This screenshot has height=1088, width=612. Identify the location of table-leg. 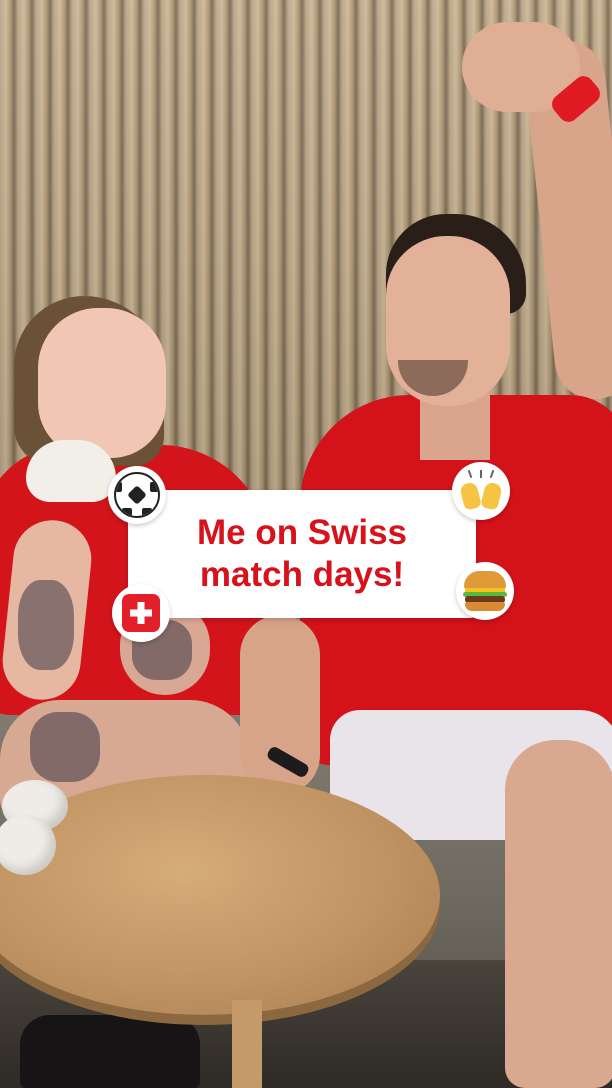
(247, 1044).